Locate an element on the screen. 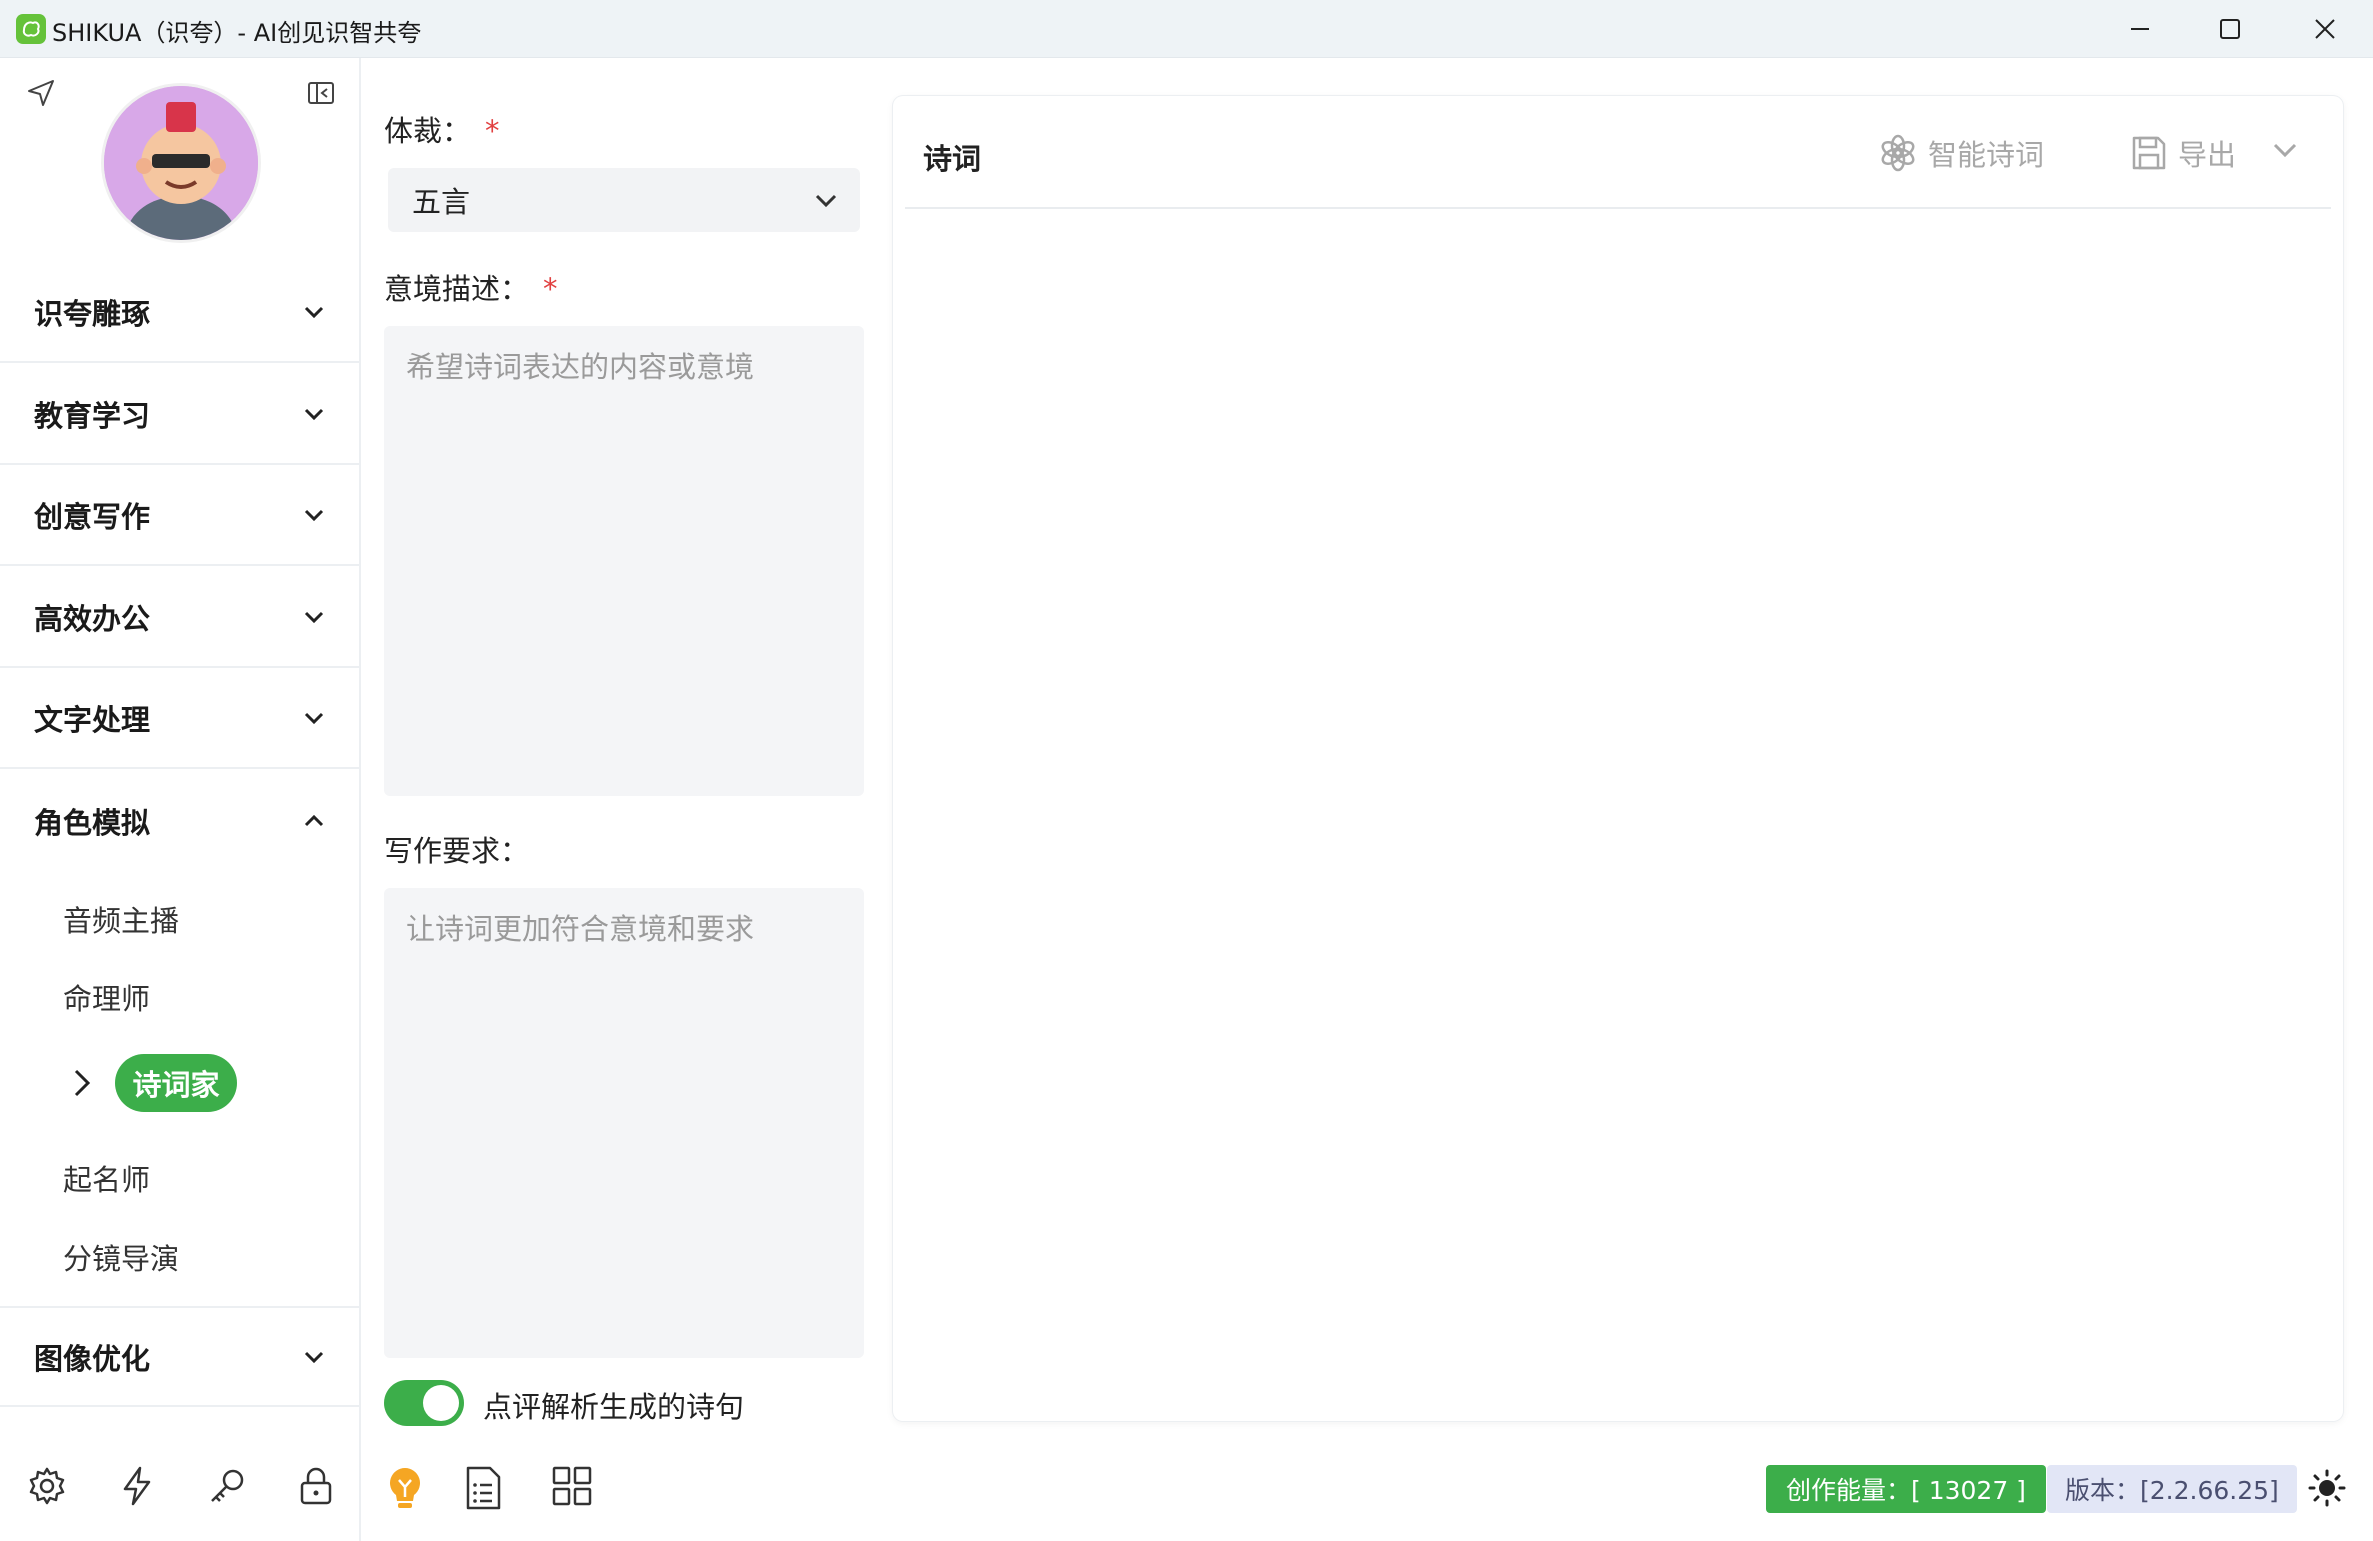 The width and height of the screenshot is (2373, 1541). menu-group-text: 文字处理 is located at coordinates (179, 718).